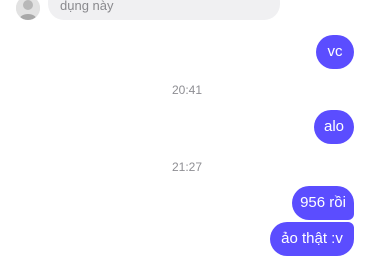 This screenshot has height=257, width=374. I want to click on incoming-message-text: dụng này, so click(87, 6).